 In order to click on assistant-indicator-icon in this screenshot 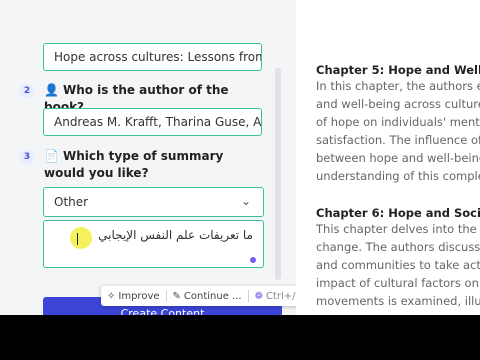, I will do `click(253, 260)`.